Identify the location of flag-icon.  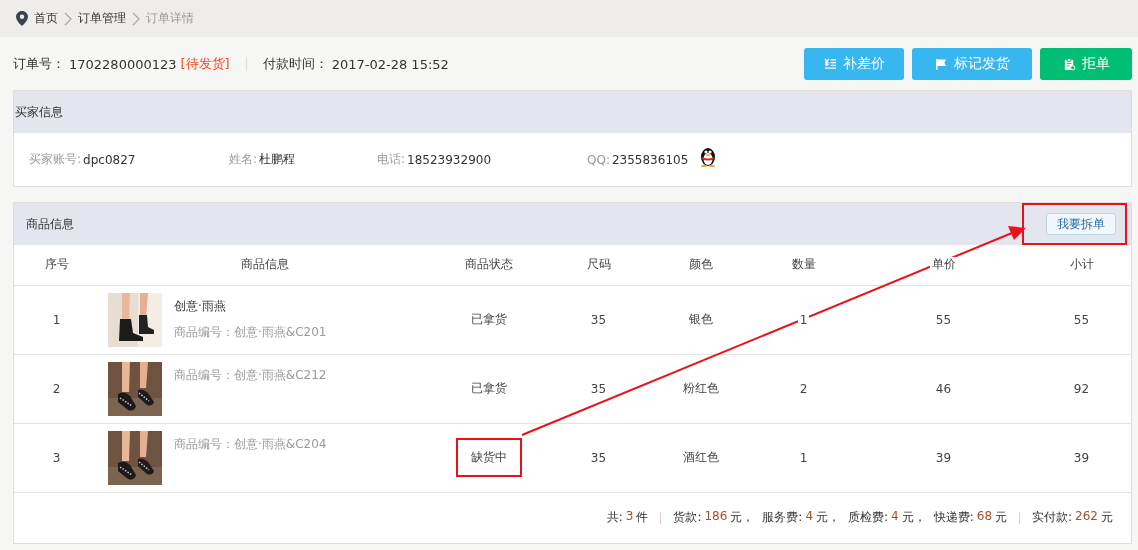
(941, 64).